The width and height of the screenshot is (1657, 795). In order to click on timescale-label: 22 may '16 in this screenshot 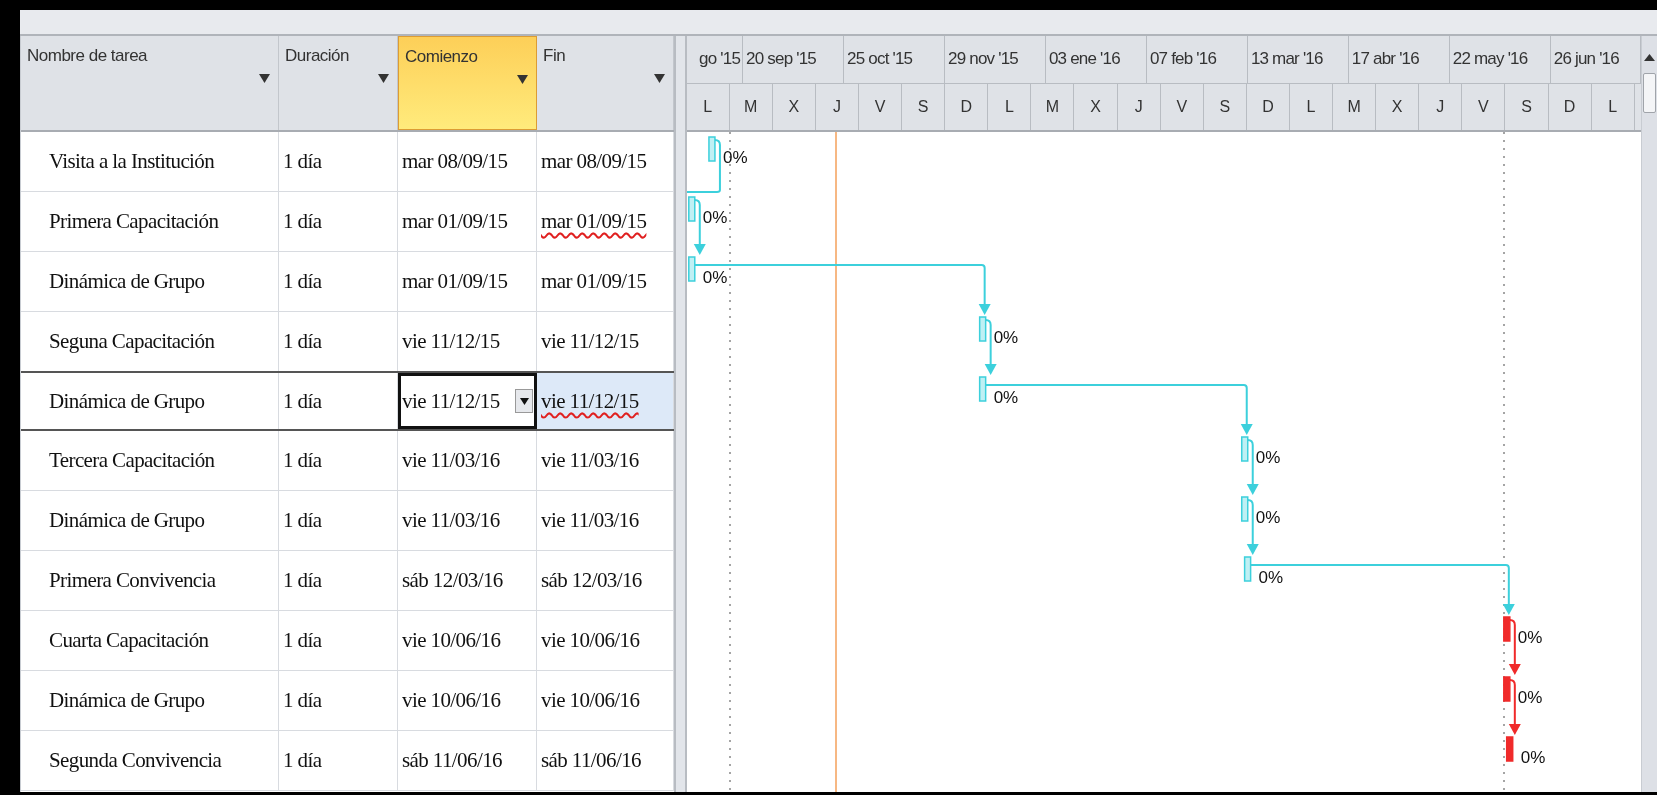, I will do `click(1500, 59)`.